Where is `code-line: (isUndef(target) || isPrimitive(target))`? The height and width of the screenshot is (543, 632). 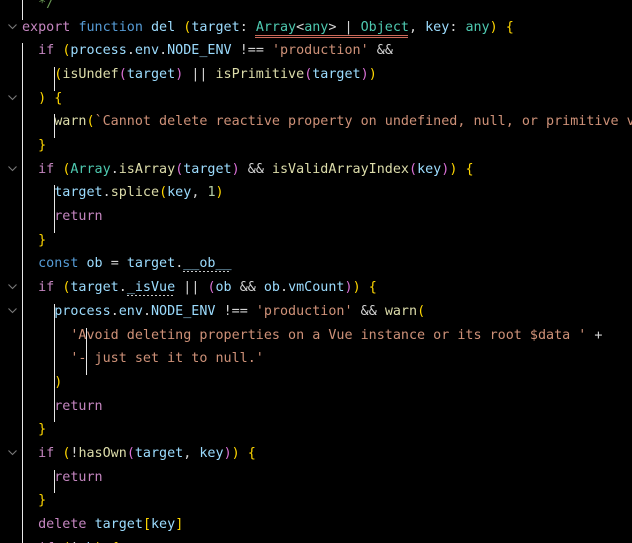
code-line: (isUndef(target) || isPrimitive(target)) is located at coordinates (316, 75).